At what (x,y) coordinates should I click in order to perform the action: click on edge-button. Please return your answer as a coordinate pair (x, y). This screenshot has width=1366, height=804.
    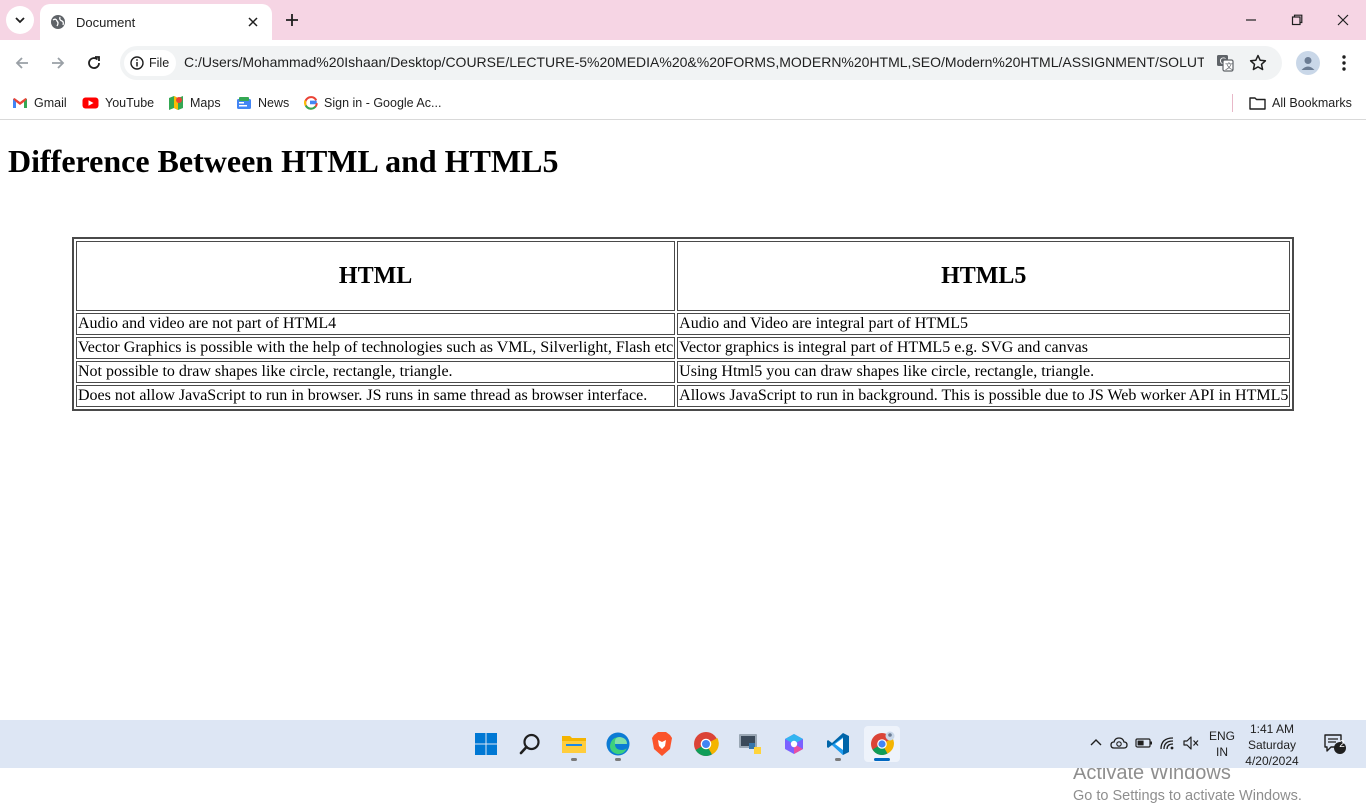
    Looking at the image, I should click on (618, 744).